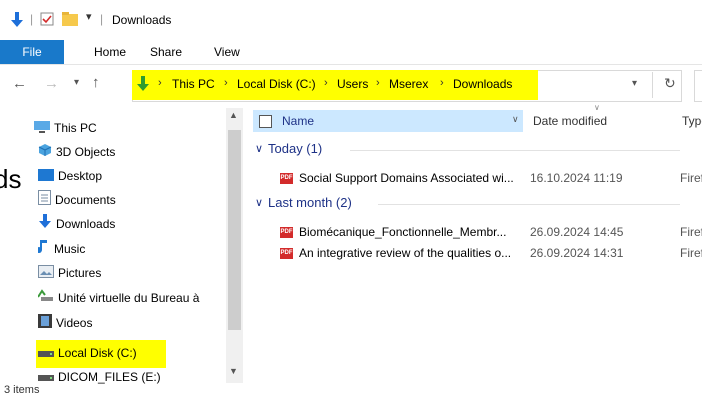 The width and height of the screenshot is (702, 398). Describe the element at coordinates (46, 177) in the screenshot. I see `desktop-icon` at that location.